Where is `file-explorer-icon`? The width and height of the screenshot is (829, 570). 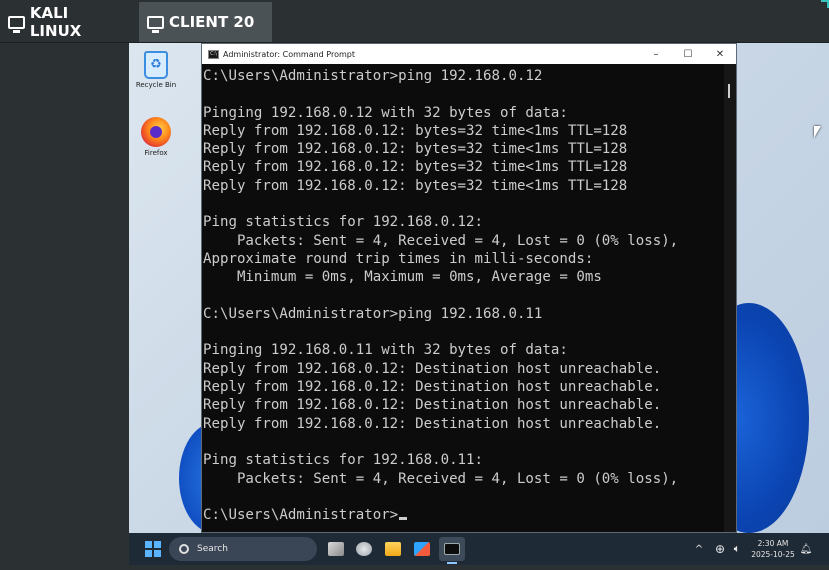
file-explorer-icon is located at coordinates (393, 549).